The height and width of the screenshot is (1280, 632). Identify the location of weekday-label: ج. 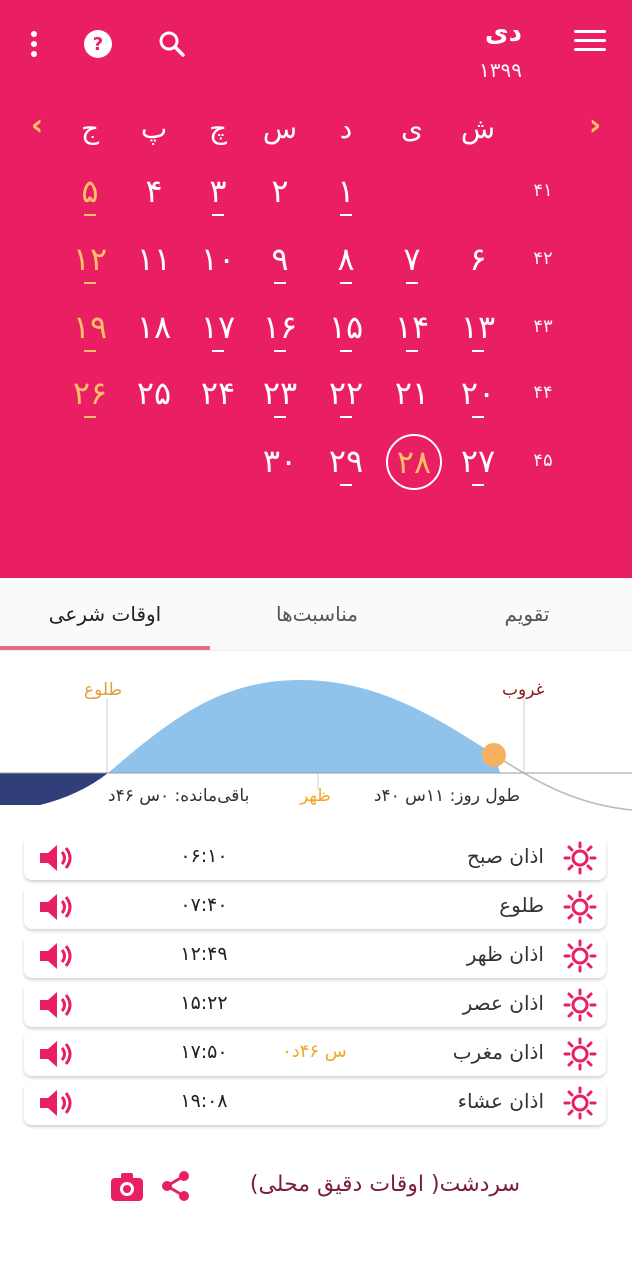
(90, 128).